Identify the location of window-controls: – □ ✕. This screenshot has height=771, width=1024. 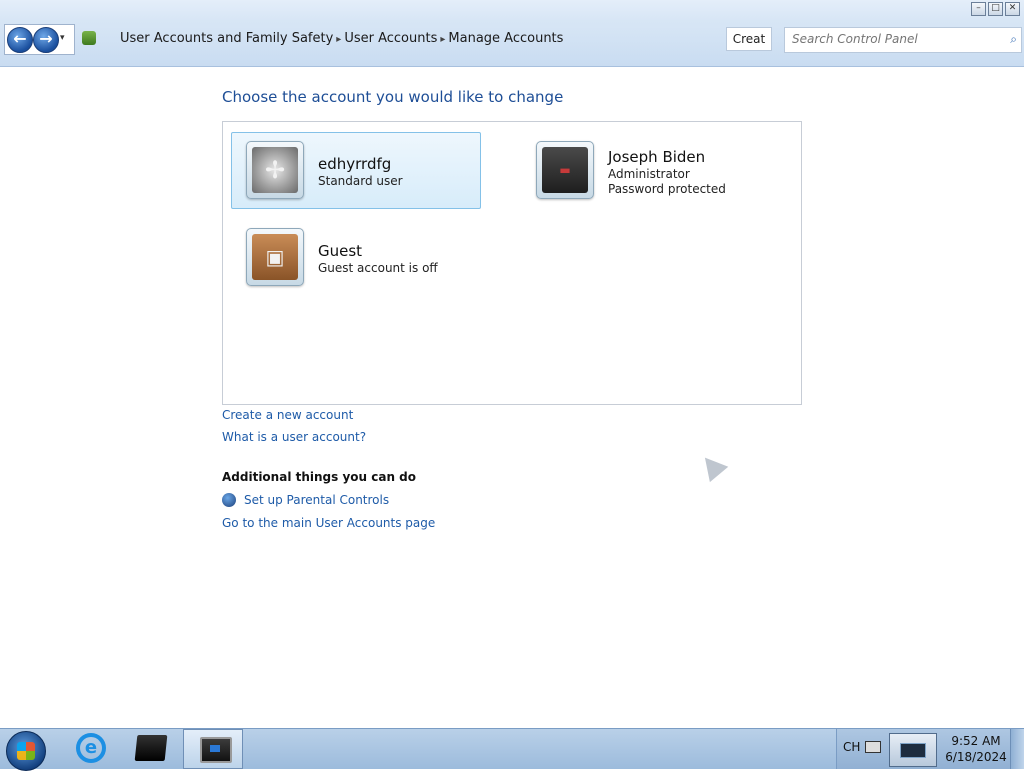
(995, 9).